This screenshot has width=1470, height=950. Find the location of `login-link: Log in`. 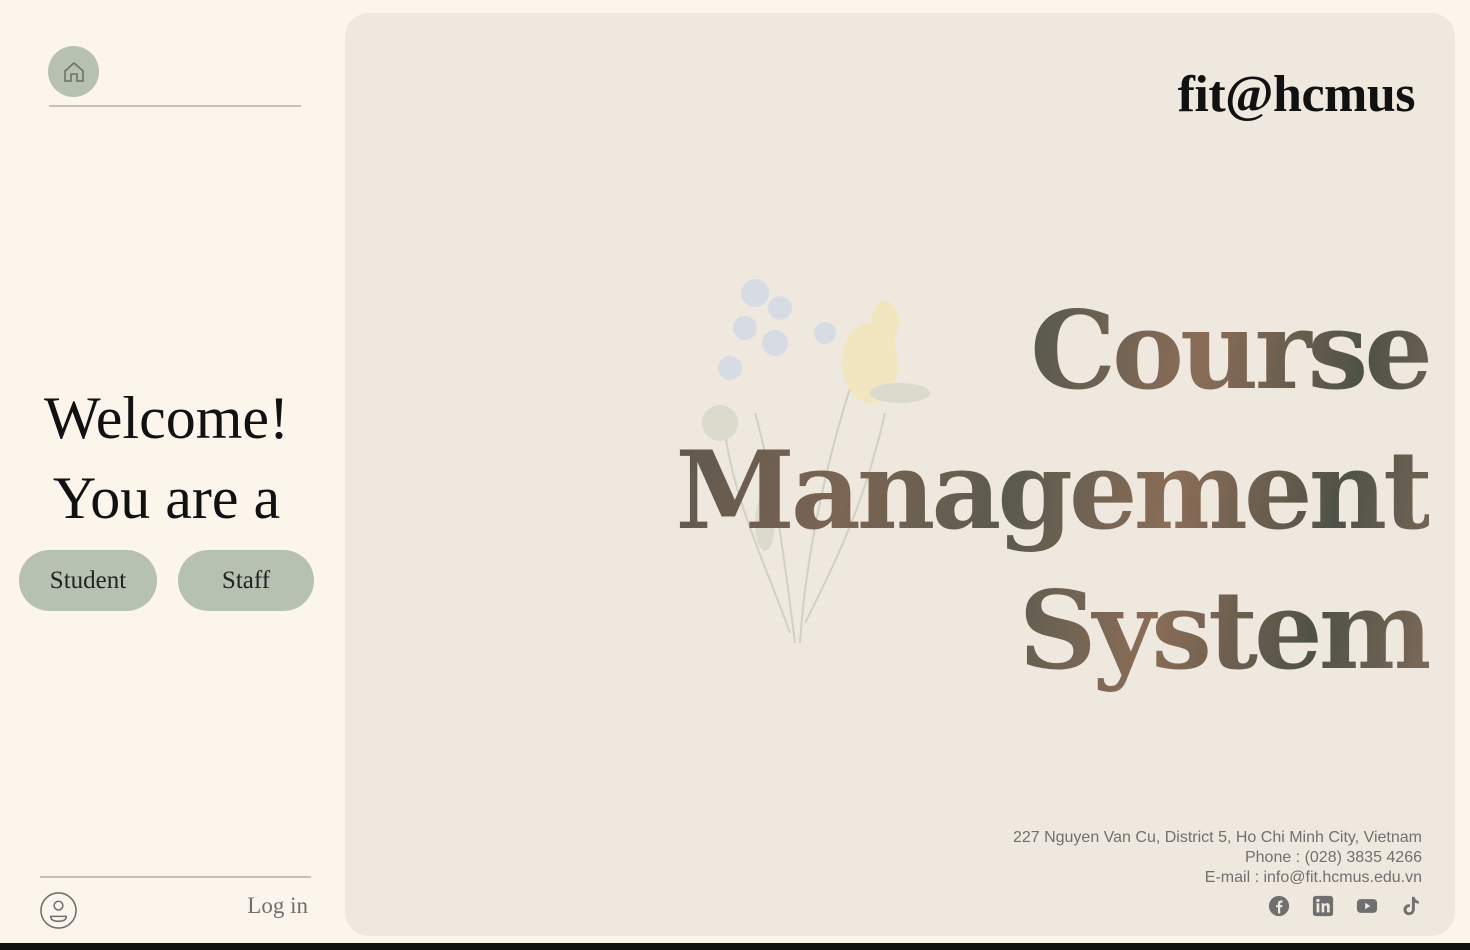

login-link: Log in is located at coordinates (264, 906).